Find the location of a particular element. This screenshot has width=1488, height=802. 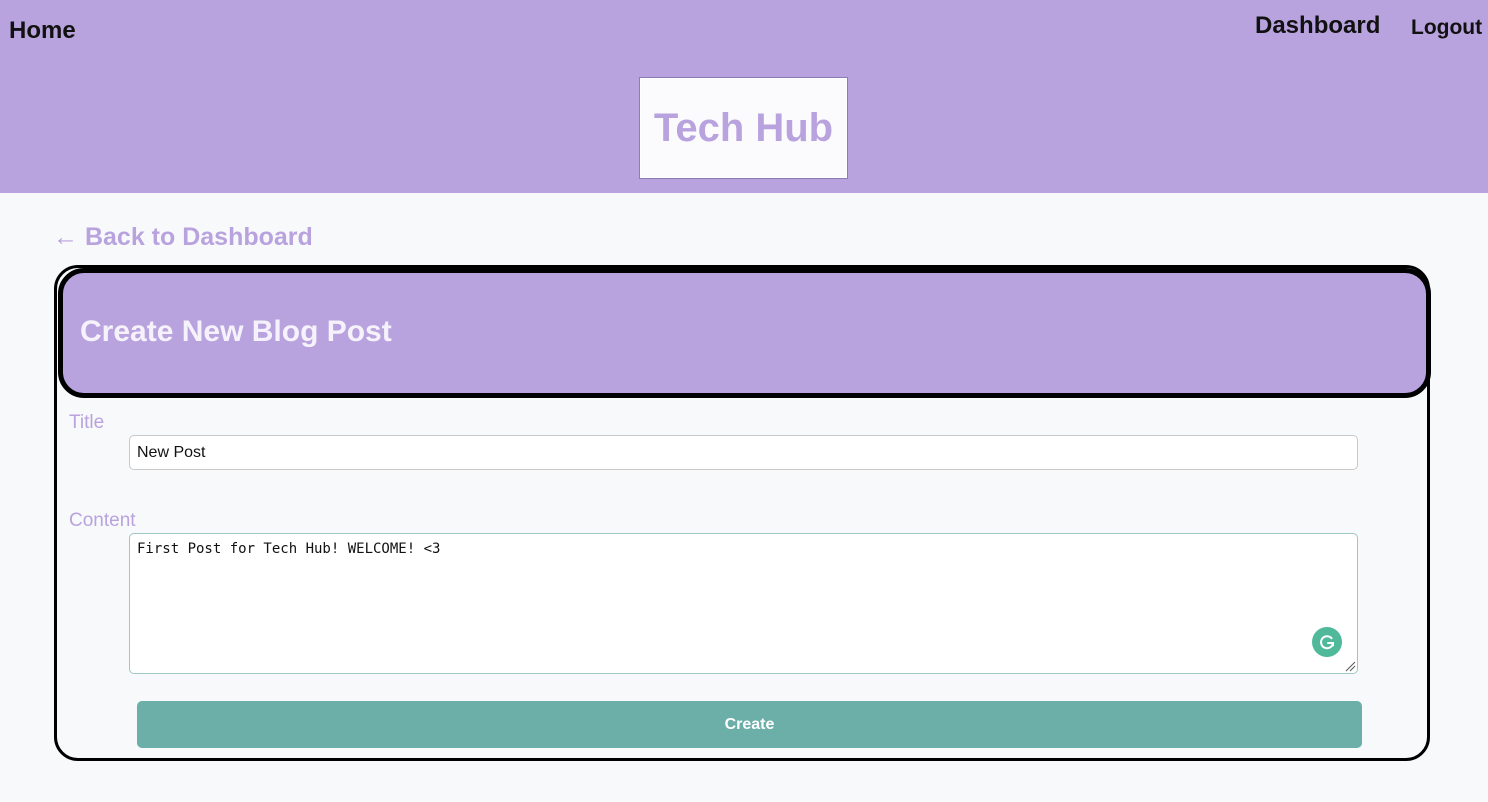

content-label: Content is located at coordinates (102, 520).